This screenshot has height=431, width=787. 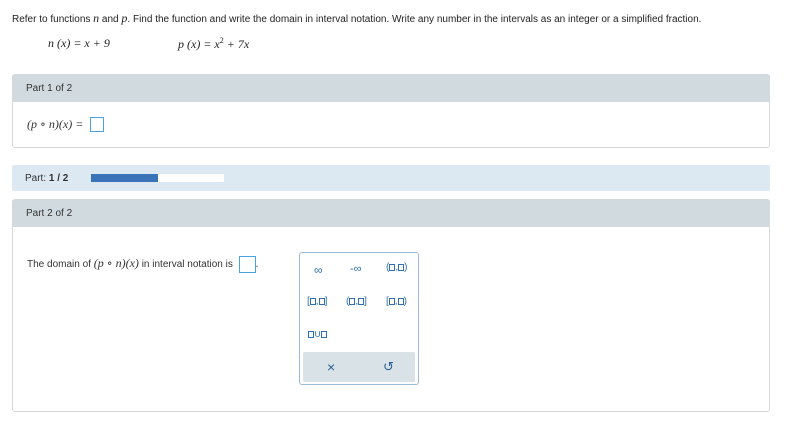 I want to click on function-p-lhs: p (x) =, so click(x=196, y=44).